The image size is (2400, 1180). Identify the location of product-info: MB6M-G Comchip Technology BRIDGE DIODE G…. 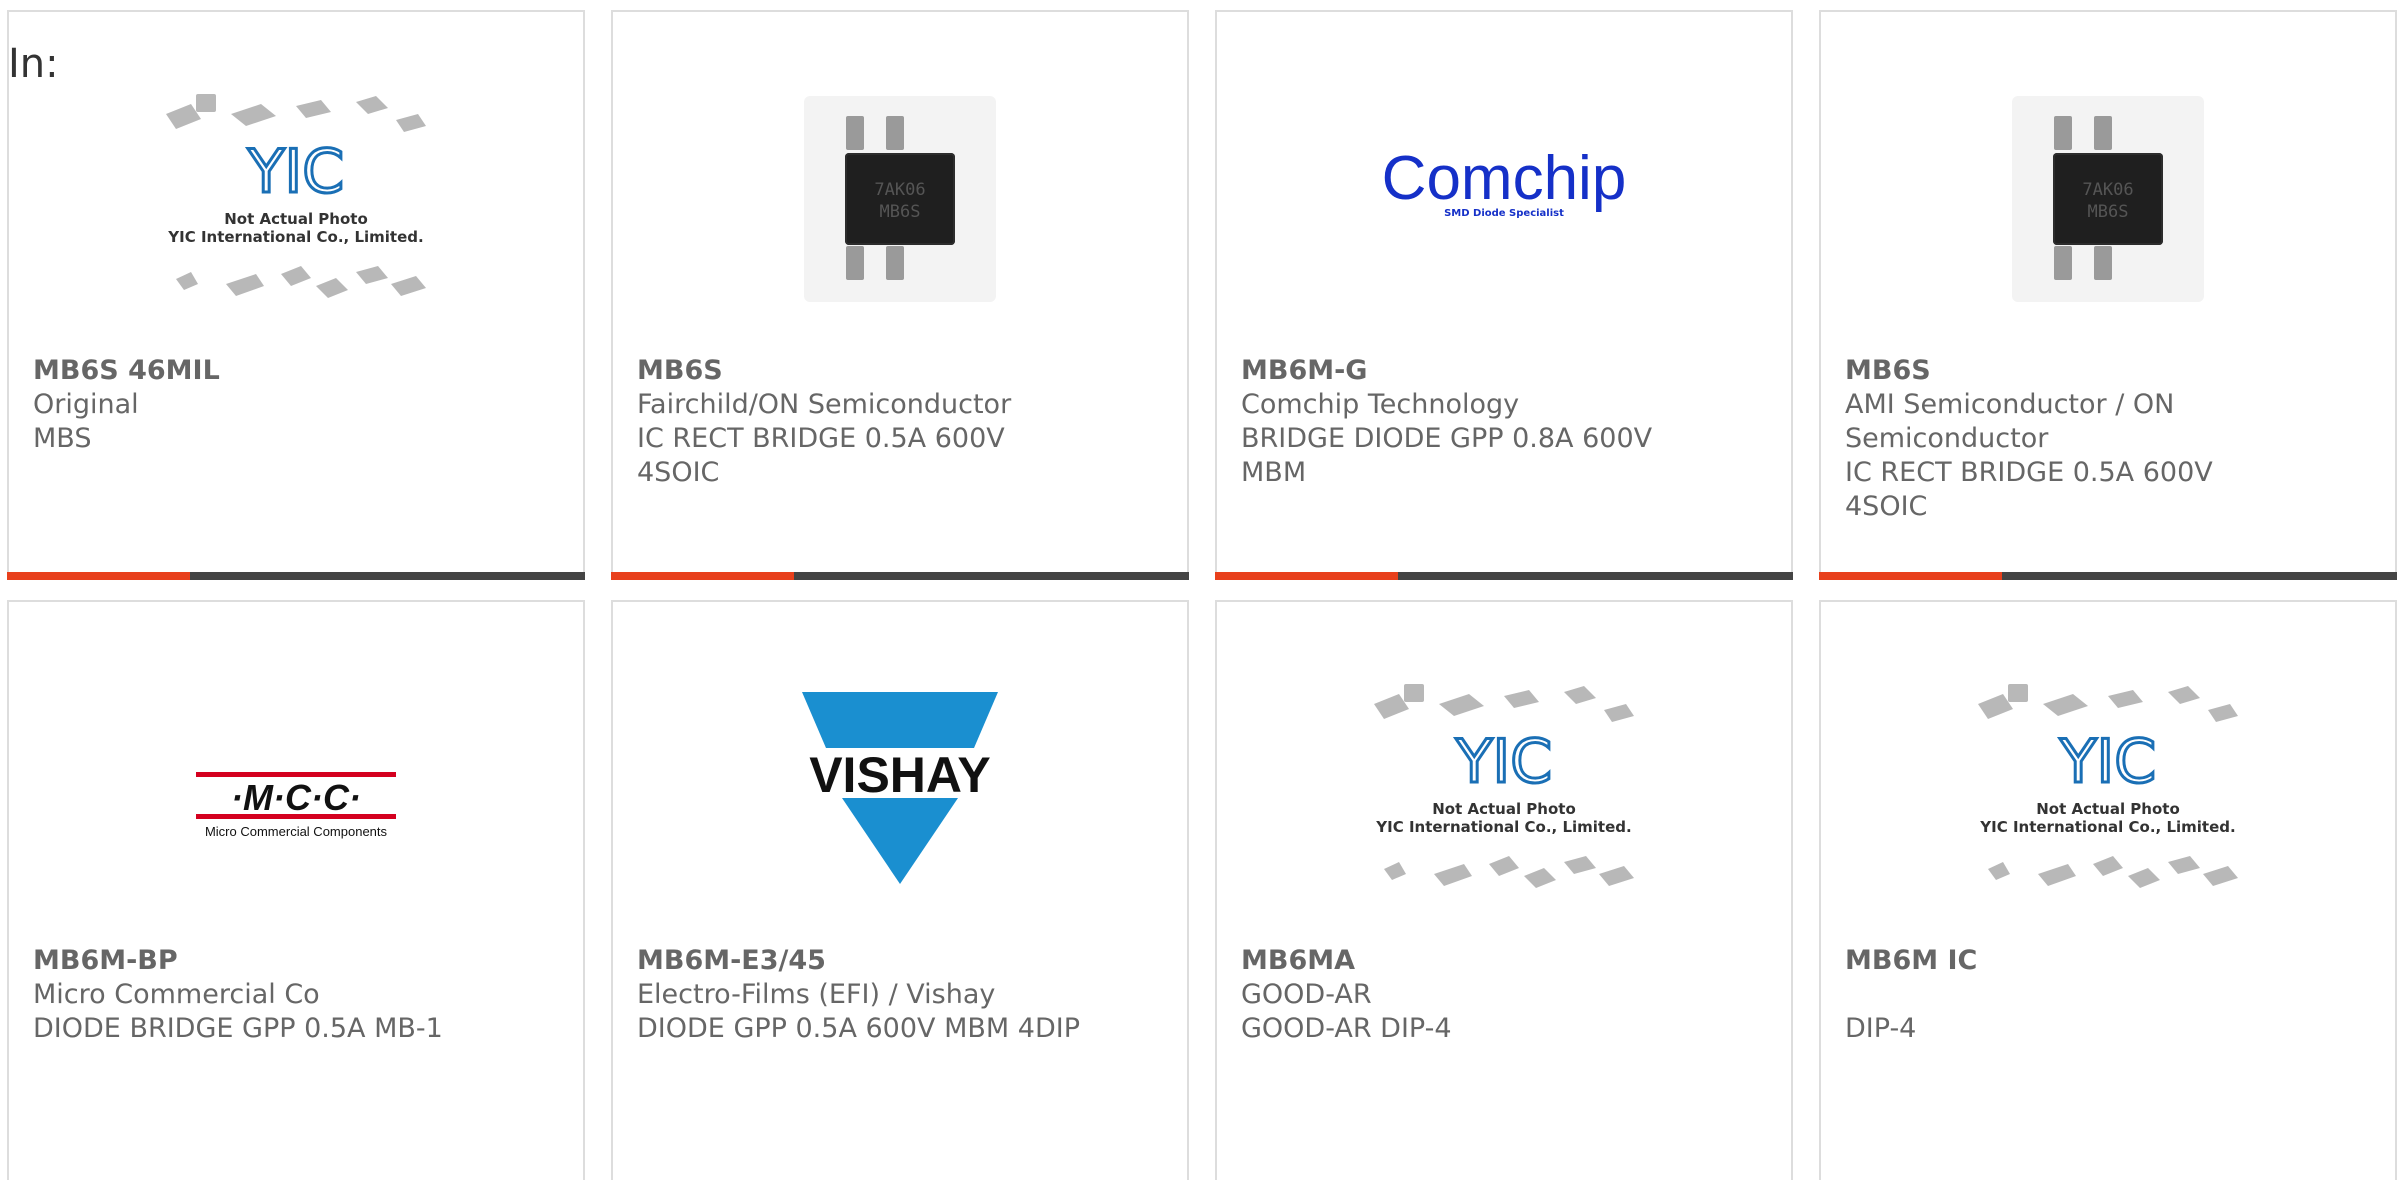
(1506, 422).